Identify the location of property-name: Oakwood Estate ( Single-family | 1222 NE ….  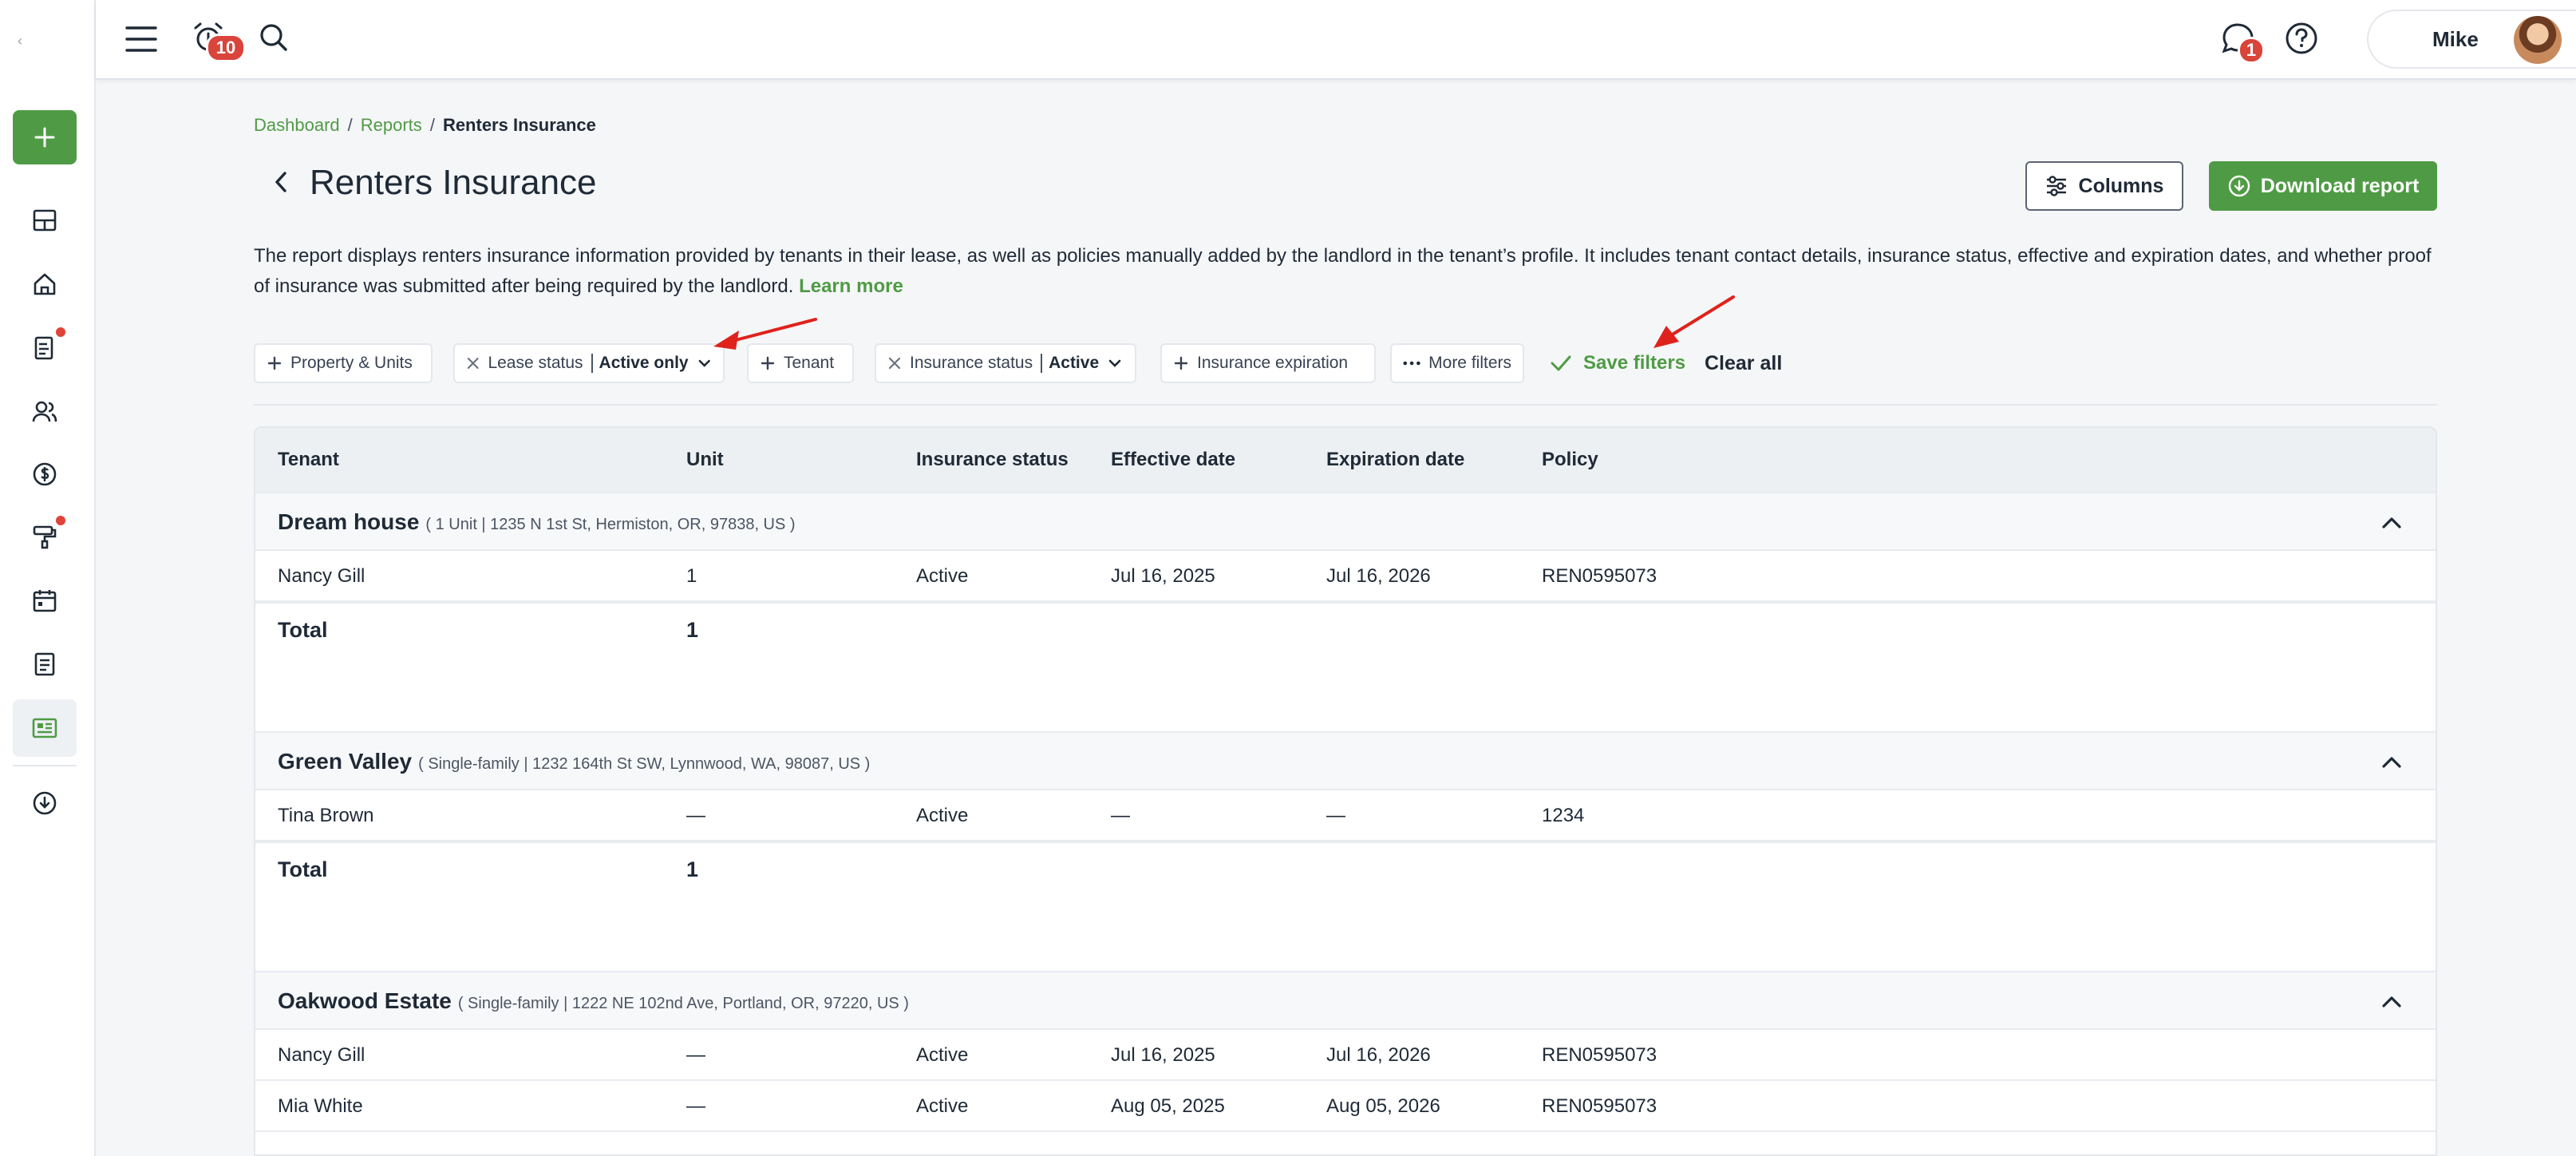
(593, 1001).